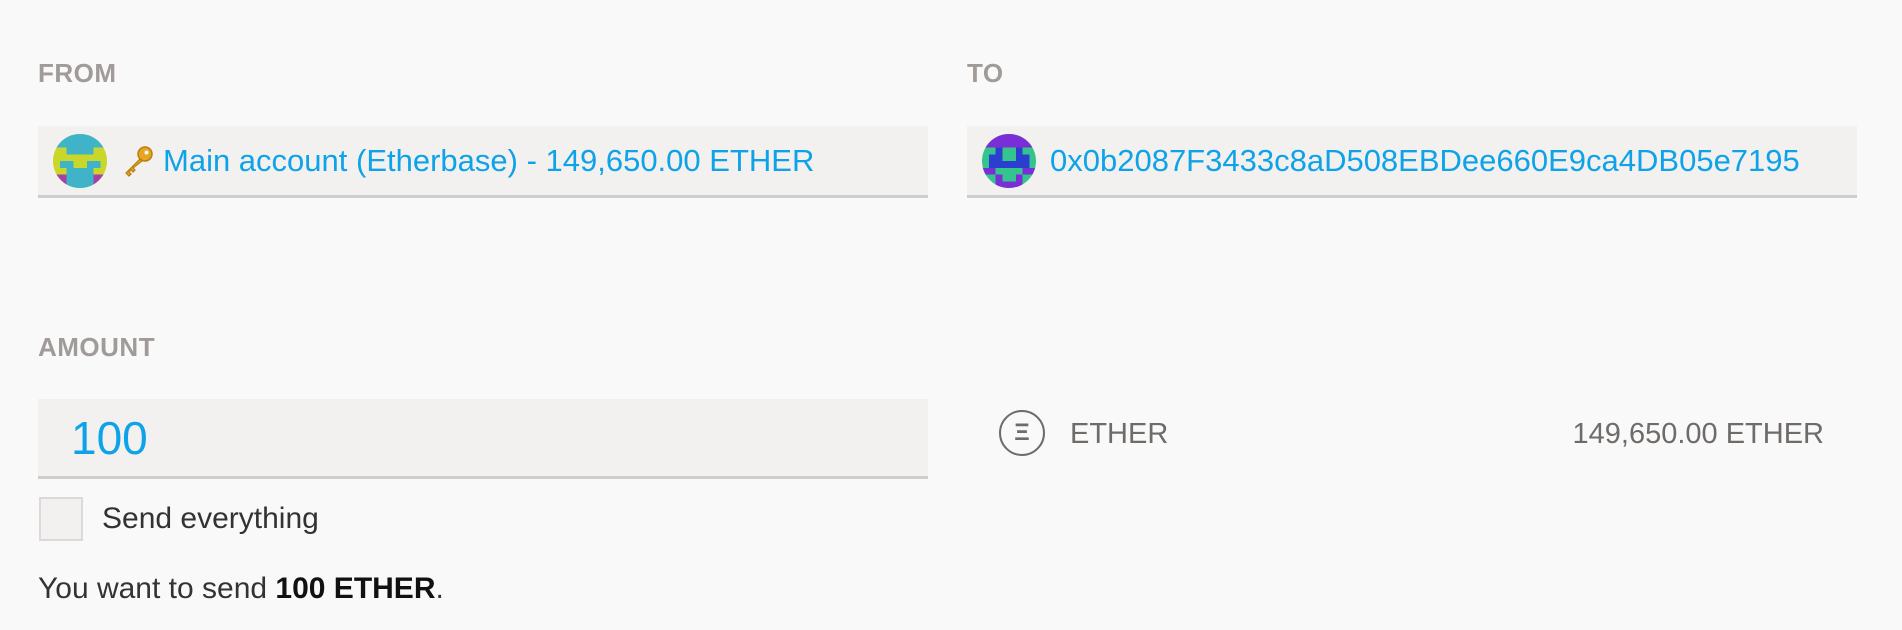 The height and width of the screenshot is (630, 1902). What do you see at coordinates (355, 588) in the screenshot?
I see `summary-amount: 100 ETHER` at bounding box center [355, 588].